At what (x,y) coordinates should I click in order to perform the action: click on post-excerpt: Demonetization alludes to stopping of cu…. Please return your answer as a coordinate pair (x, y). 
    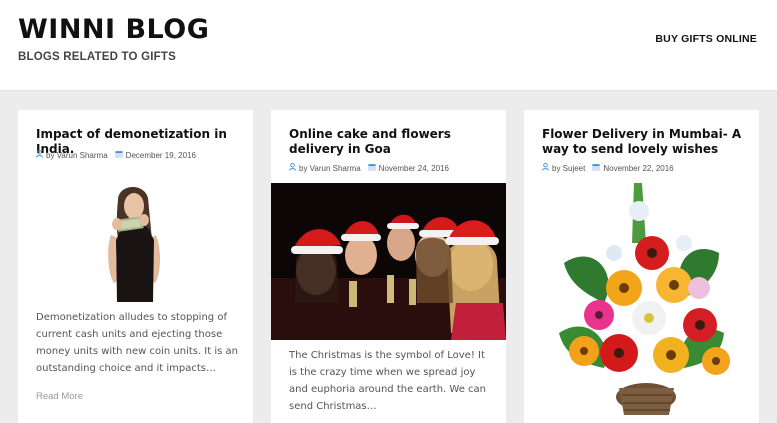
    Looking at the image, I should click on (137, 343).